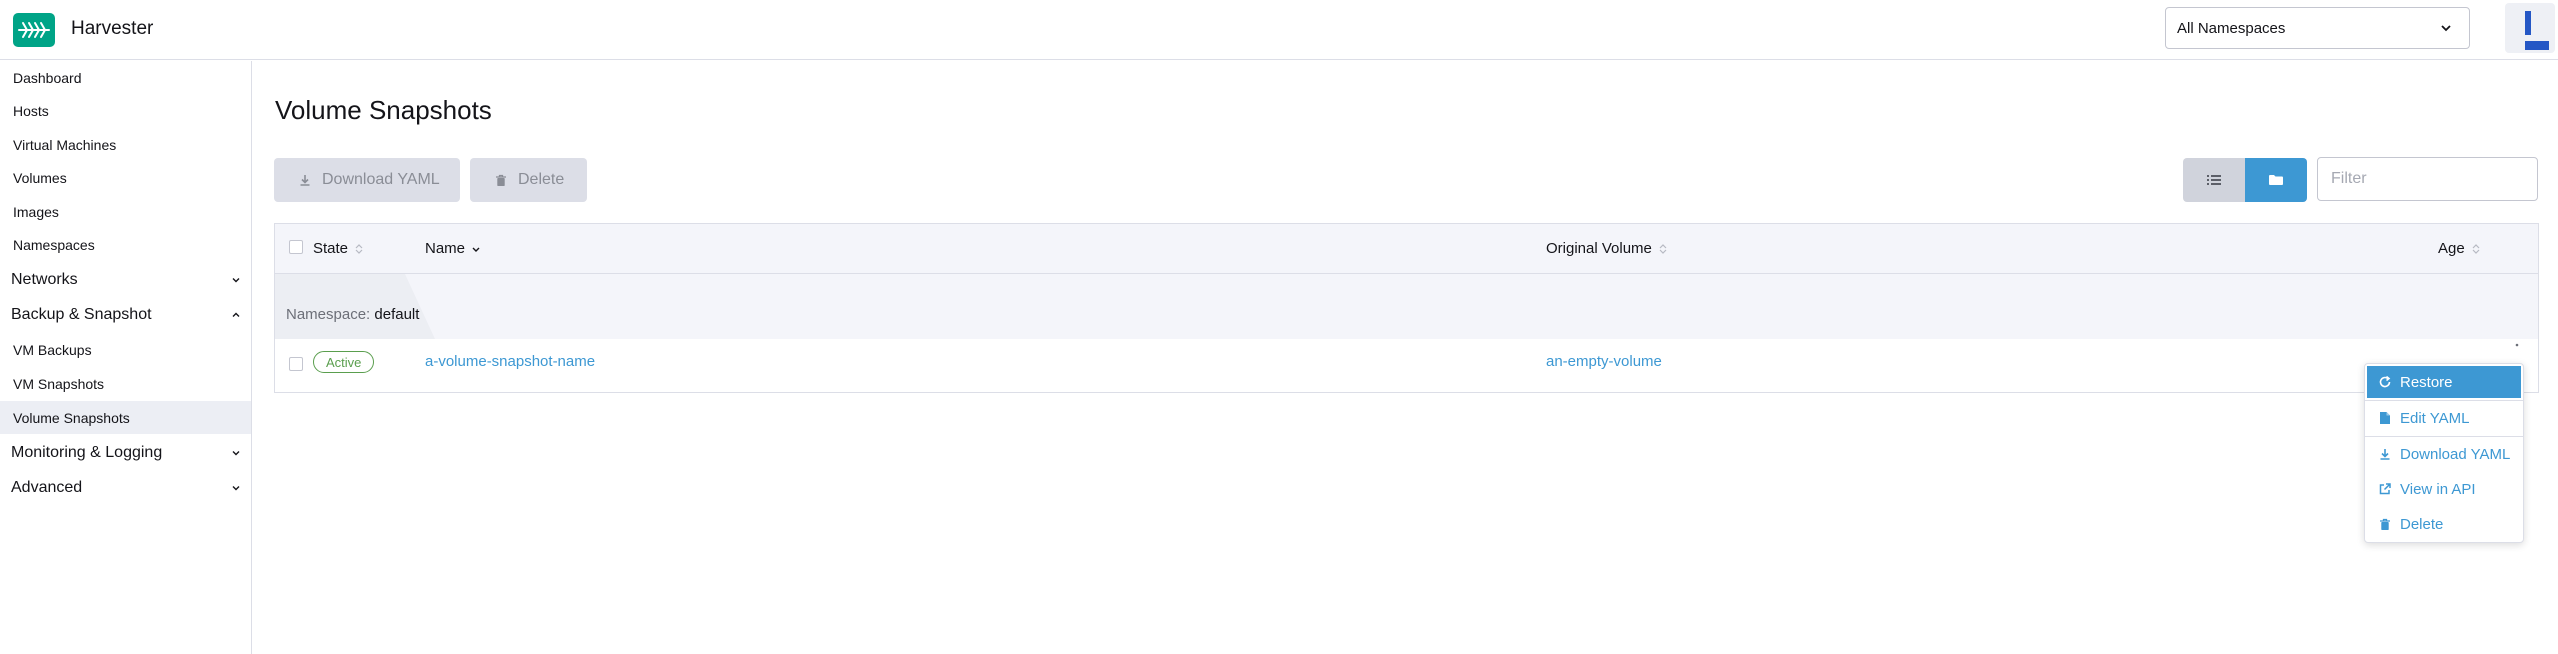 The height and width of the screenshot is (654, 2558). I want to click on namespace-selector-value: All Namespaces, so click(2231, 28).